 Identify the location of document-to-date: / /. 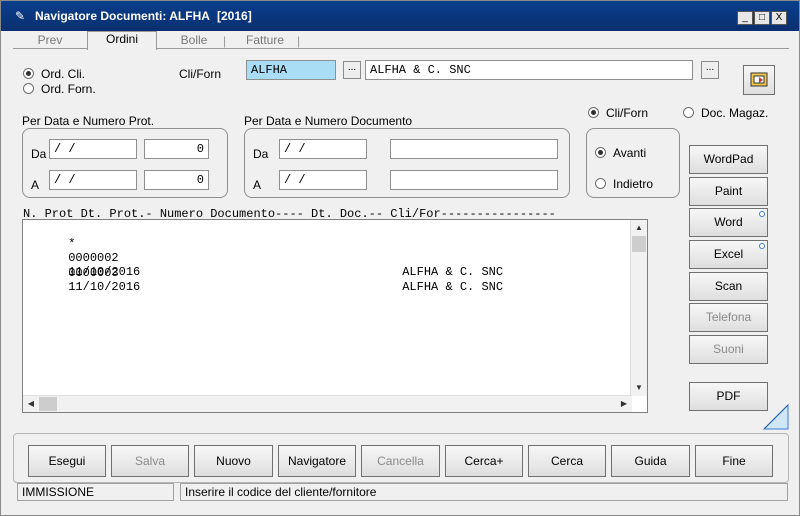
(323, 180).